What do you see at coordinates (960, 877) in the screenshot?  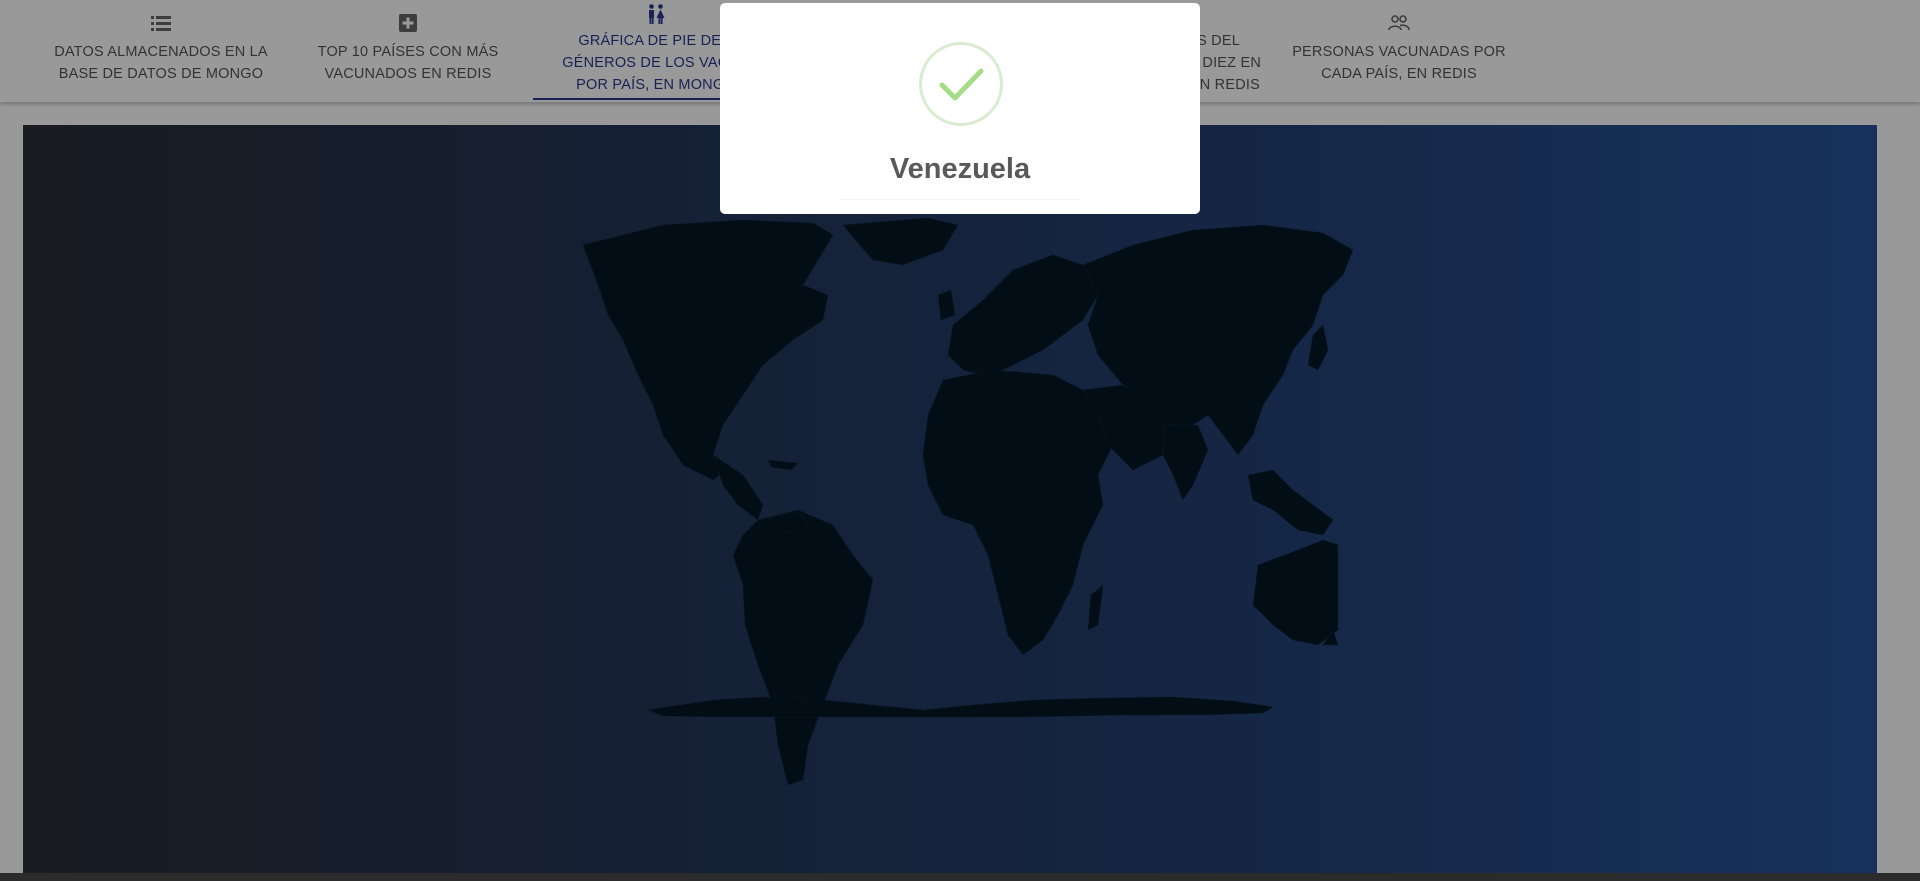 I see `bottom-edge` at bounding box center [960, 877].